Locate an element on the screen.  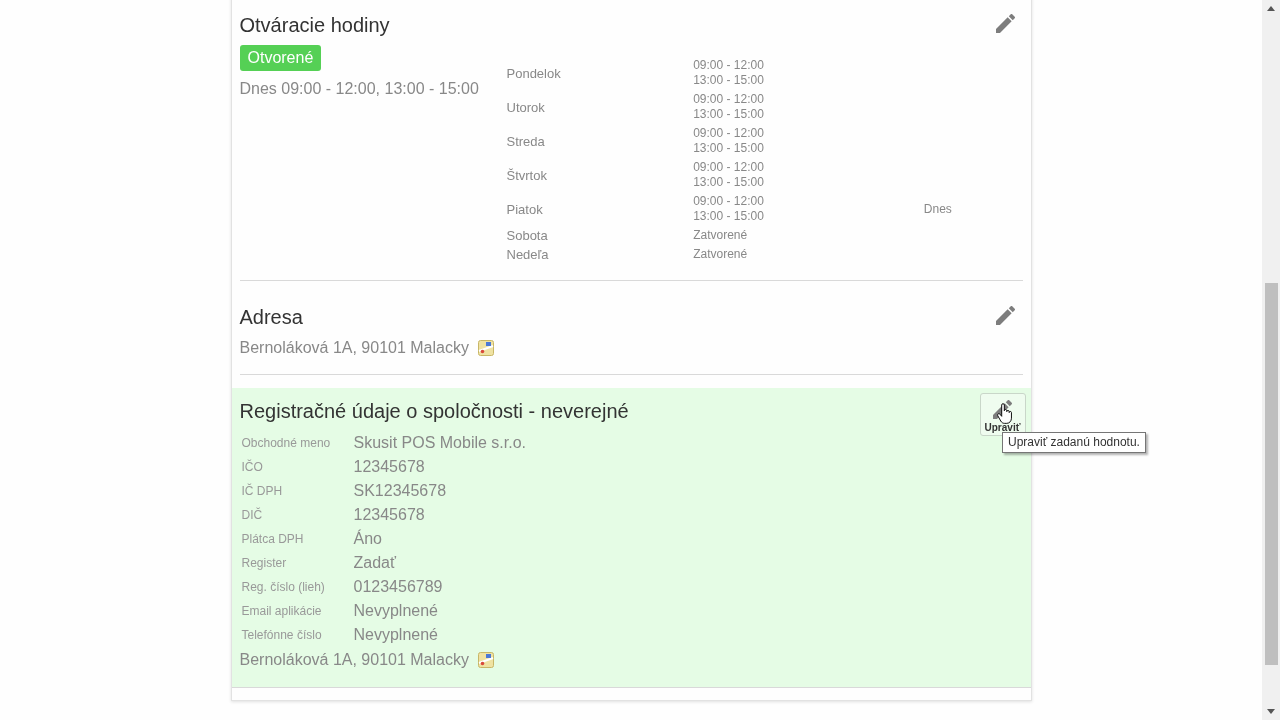
field-label: Reg. číslo (lieh) is located at coordinates (283, 587).